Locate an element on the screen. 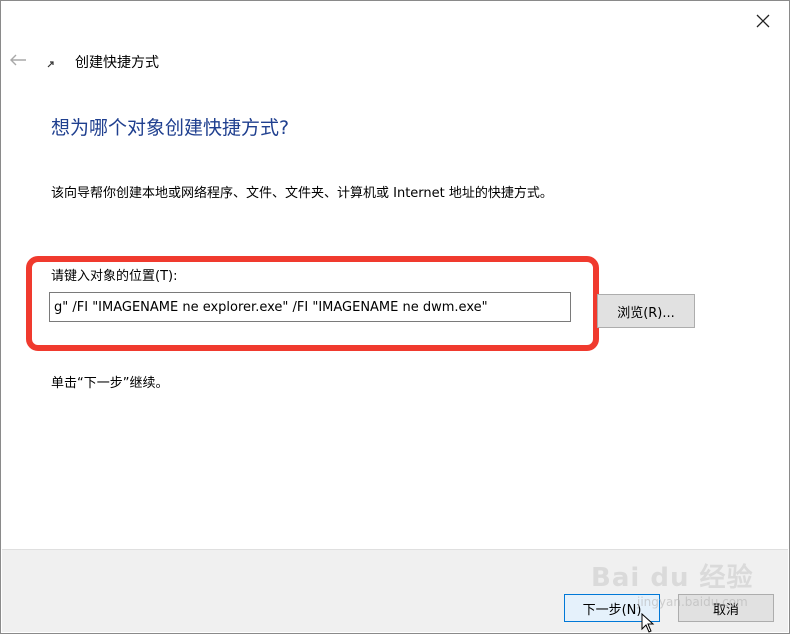 This screenshot has width=790, height=634. close-button is located at coordinates (763, 21).